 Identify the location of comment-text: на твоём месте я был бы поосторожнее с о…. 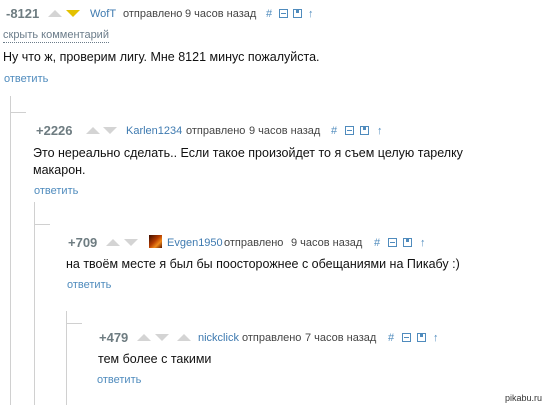
(263, 264).